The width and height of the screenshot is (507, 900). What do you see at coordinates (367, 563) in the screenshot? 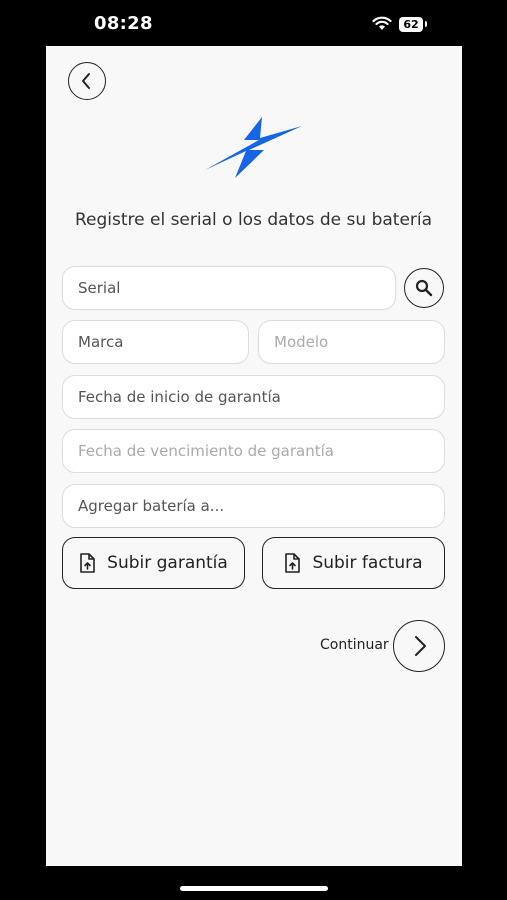
I see `upload-invoice-label: Subir factura` at bounding box center [367, 563].